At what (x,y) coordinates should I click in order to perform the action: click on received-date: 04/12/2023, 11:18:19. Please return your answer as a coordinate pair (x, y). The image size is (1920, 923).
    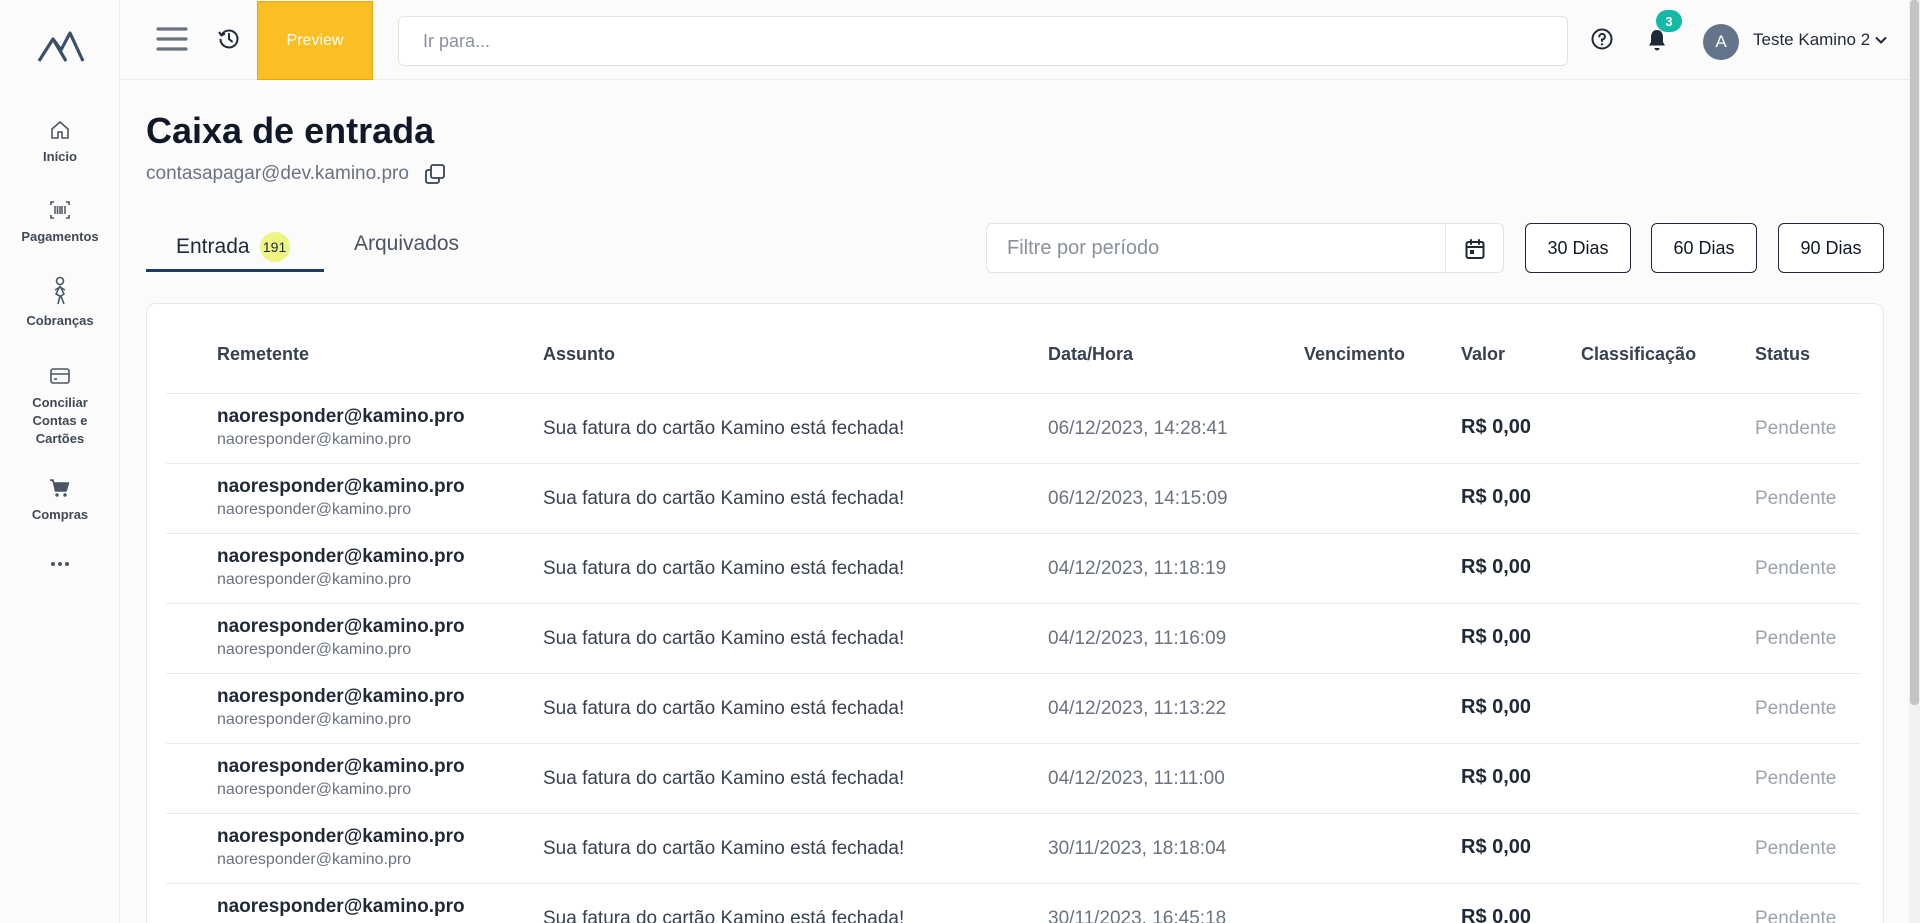
    Looking at the image, I should click on (1137, 568).